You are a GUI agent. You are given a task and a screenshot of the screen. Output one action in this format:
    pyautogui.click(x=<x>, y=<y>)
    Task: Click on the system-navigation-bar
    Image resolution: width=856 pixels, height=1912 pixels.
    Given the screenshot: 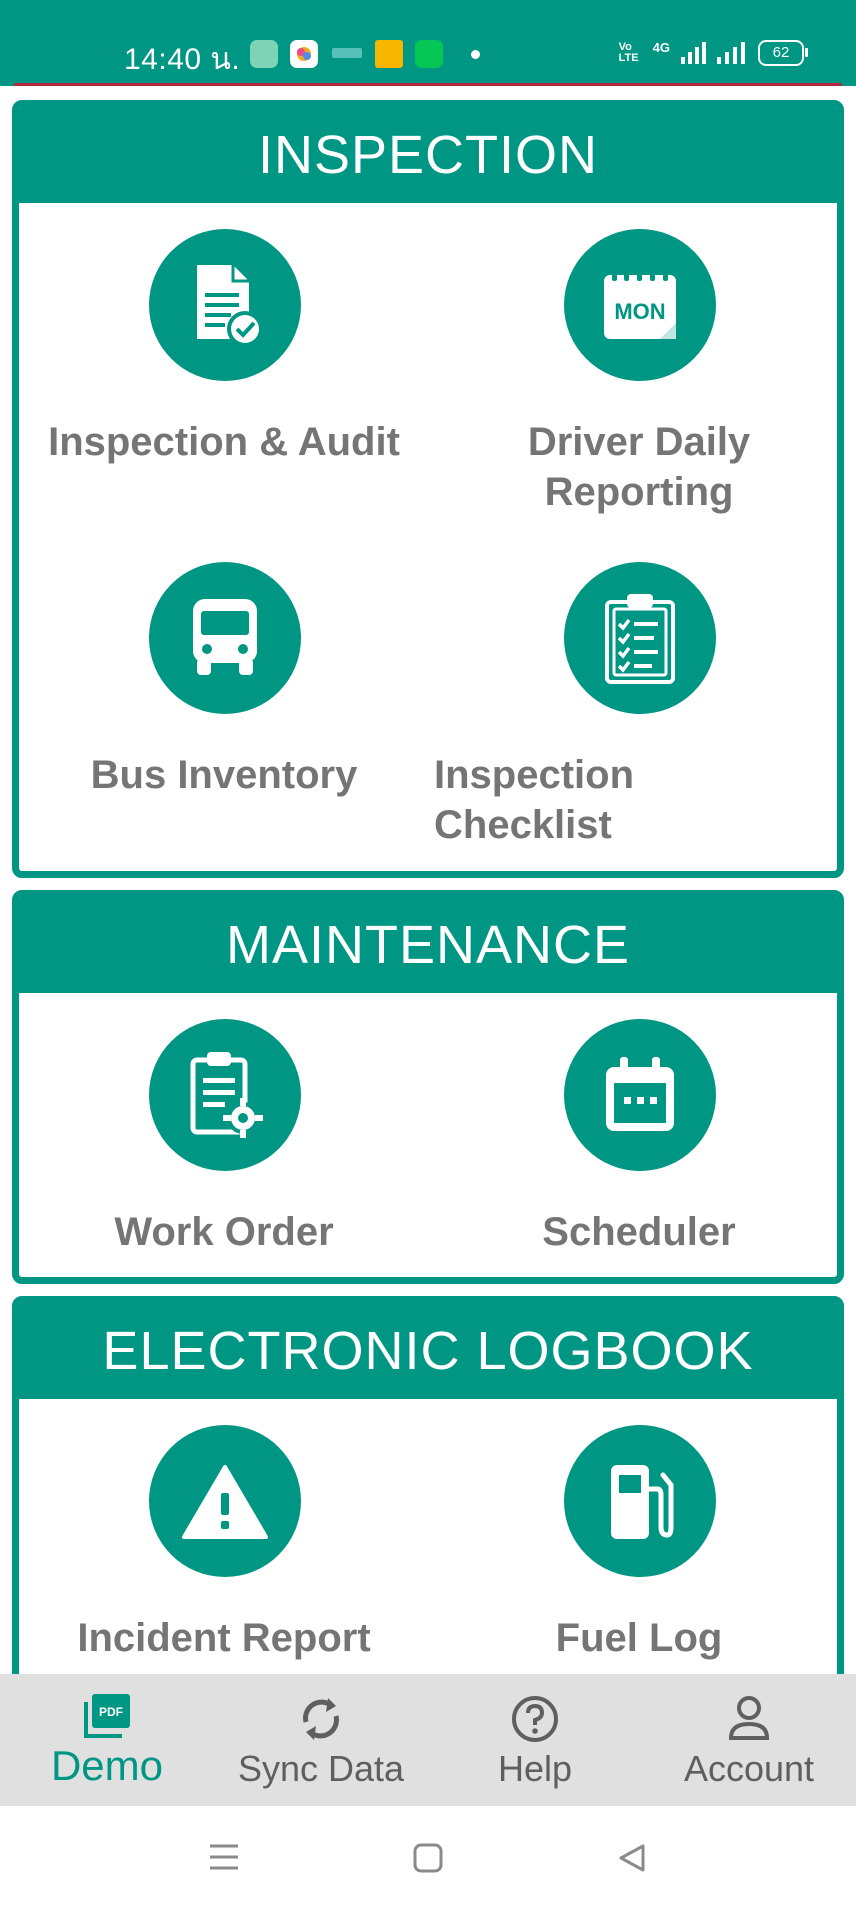 What is the action you would take?
    pyautogui.click(x=428, y=1859)
    